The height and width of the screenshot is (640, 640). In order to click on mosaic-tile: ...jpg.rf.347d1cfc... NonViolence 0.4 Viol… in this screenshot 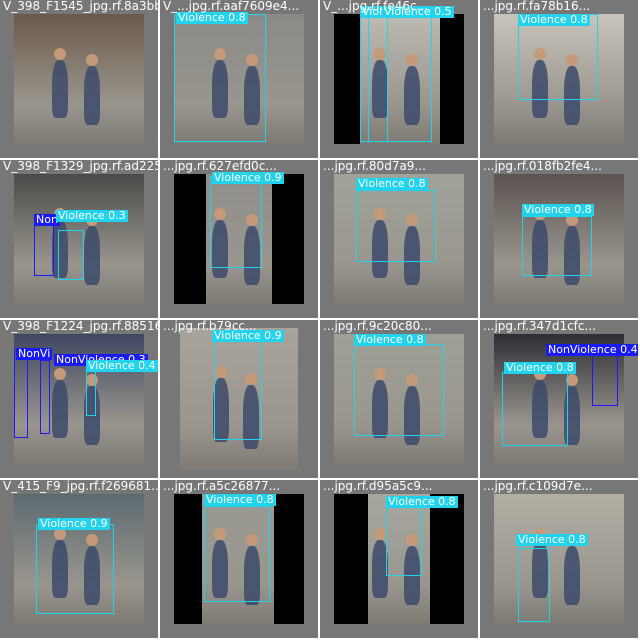, I will do `click(559, 399)`.